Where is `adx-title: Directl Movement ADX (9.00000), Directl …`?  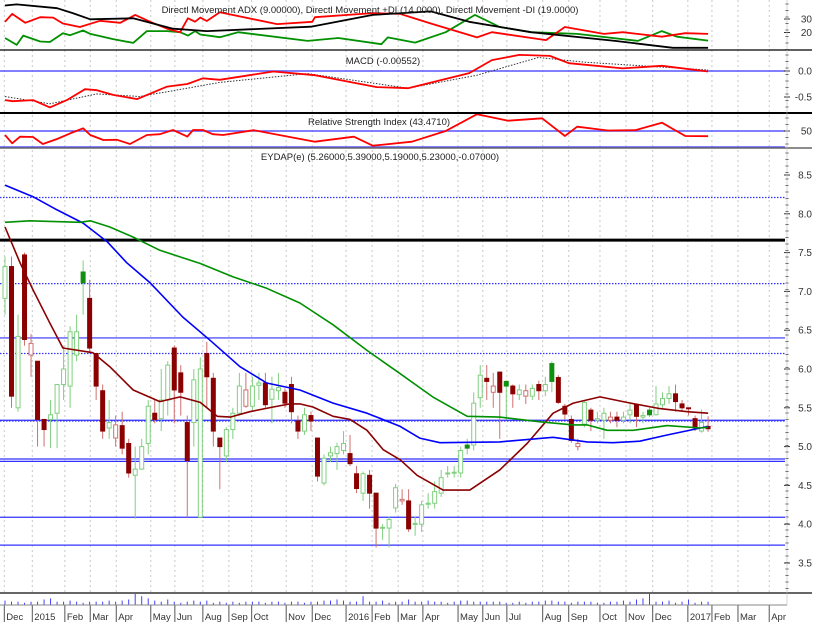 adx-title: Directl Movement ADX (9.00000), Directl … is located at coordinates (370, 10).